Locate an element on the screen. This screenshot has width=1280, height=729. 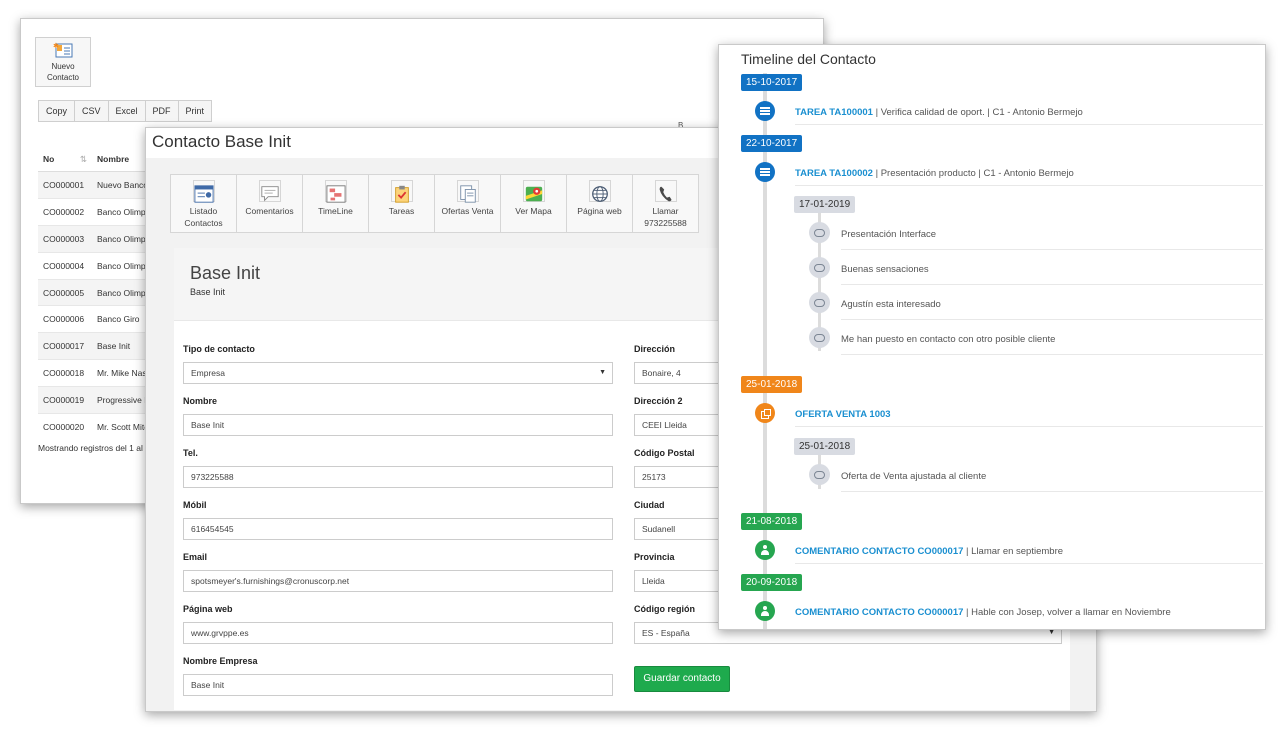
table-row: CO000006 Banco Giro is located at coordinates (100, 319).